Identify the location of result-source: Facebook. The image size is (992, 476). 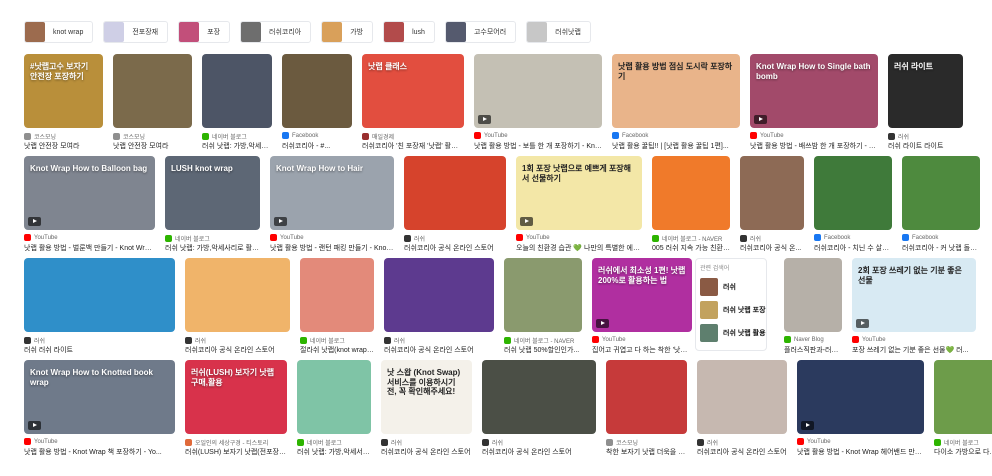
(676, 135).